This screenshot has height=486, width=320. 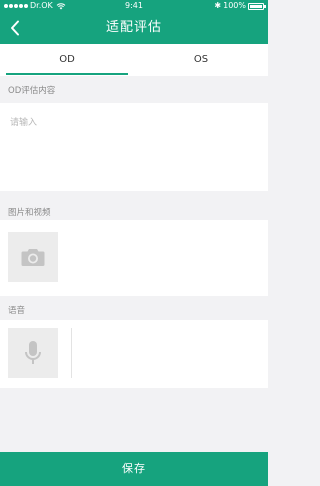 I want to click on od-content-label: OD评估内容, so click(x=32, y=91).